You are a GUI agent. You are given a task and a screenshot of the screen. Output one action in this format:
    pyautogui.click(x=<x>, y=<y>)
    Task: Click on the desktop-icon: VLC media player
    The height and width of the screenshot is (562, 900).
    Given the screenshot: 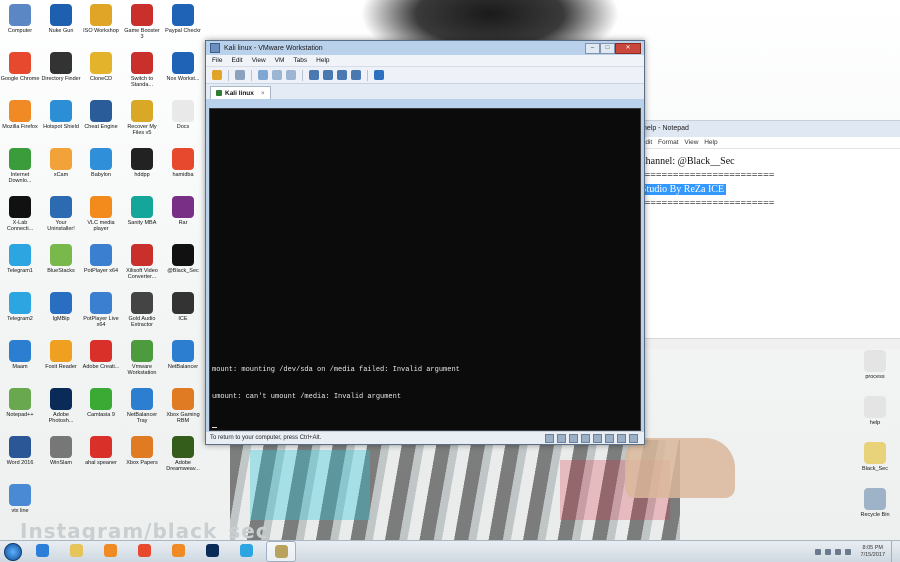 What is the action you would take?
    pyautogui.click(x=101, y=214)
    